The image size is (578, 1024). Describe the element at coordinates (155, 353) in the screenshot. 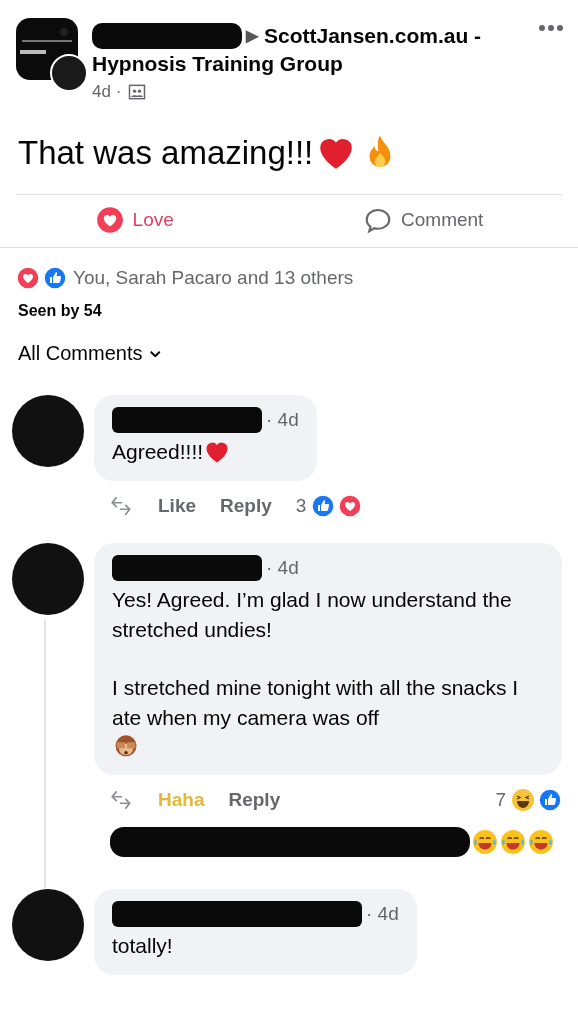

I see `chevron-icon` at that location.